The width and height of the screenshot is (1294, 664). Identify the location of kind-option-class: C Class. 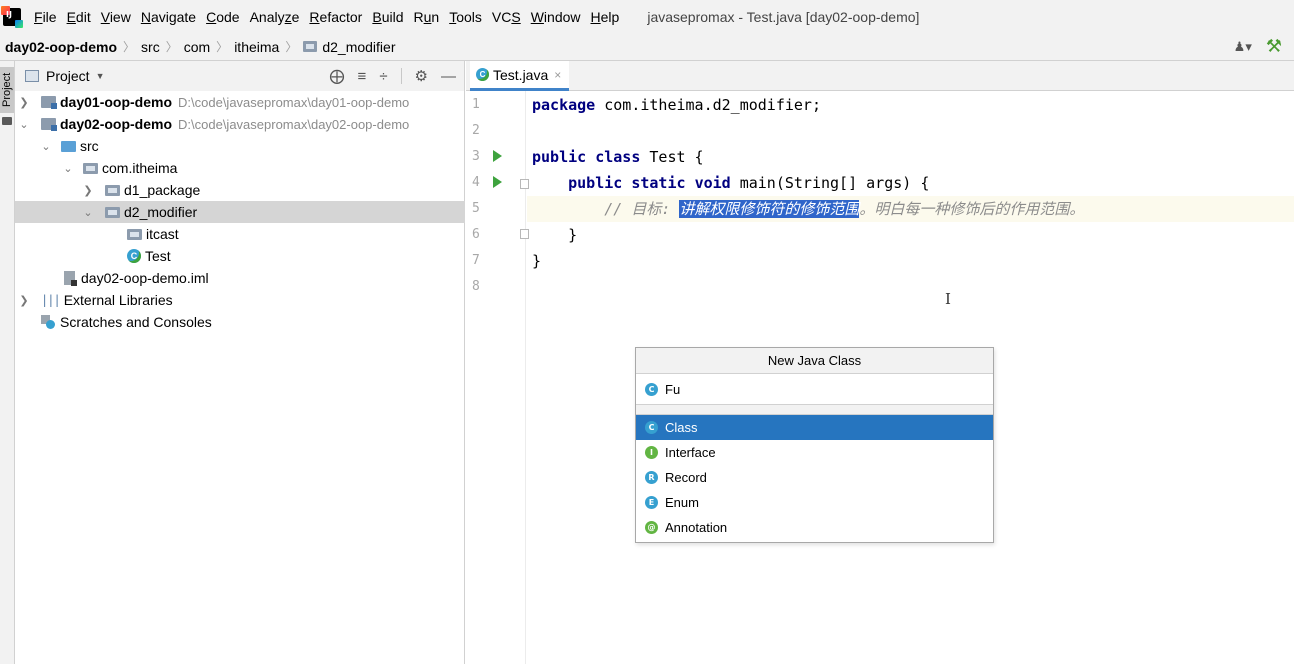
(814, 427).